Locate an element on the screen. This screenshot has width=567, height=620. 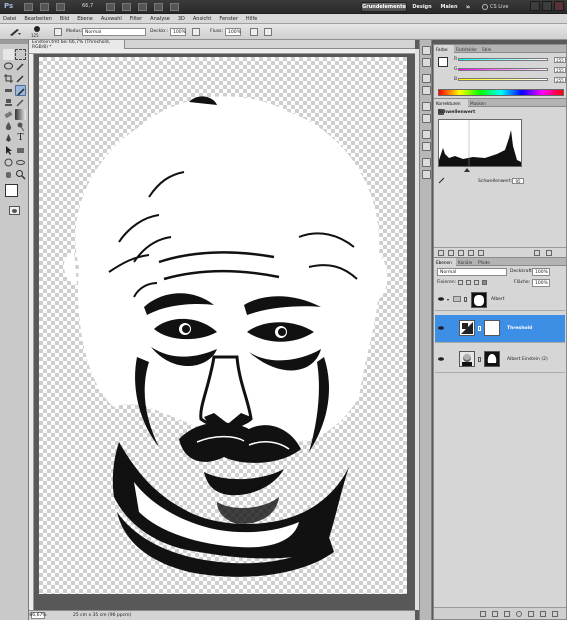
zoom-level-dropdown: 66,7 is located at coordinates (90, 7).